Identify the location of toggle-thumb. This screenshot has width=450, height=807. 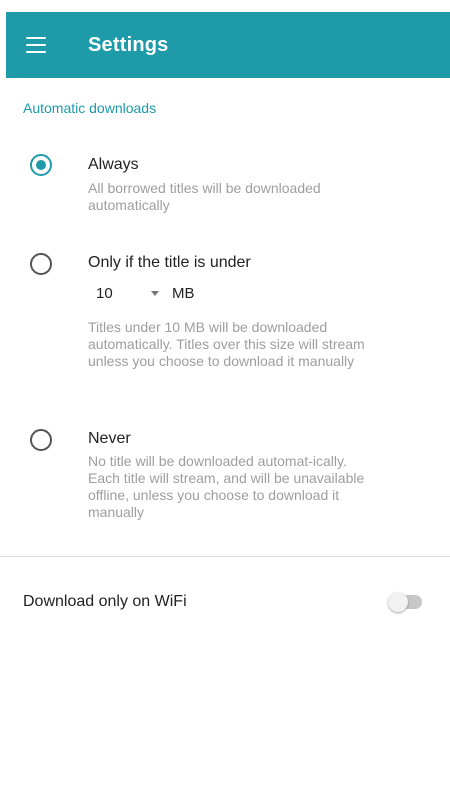
(398, 602).